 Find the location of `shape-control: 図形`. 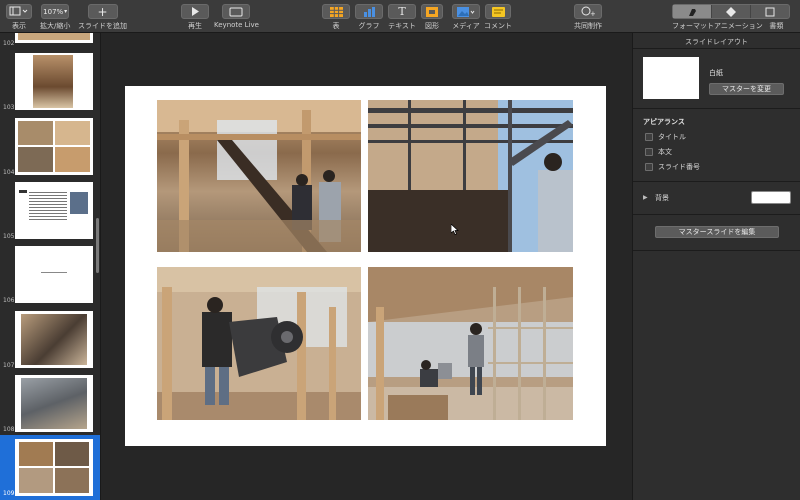

shape-control: 図形 is located at coordinates (432, 17).